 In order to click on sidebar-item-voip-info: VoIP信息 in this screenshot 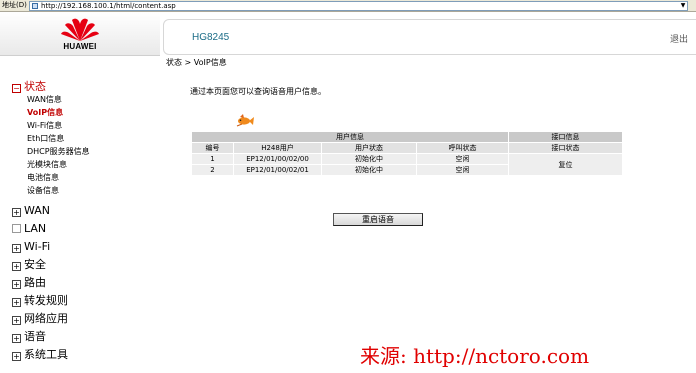, I will do `click(45, 113)`.